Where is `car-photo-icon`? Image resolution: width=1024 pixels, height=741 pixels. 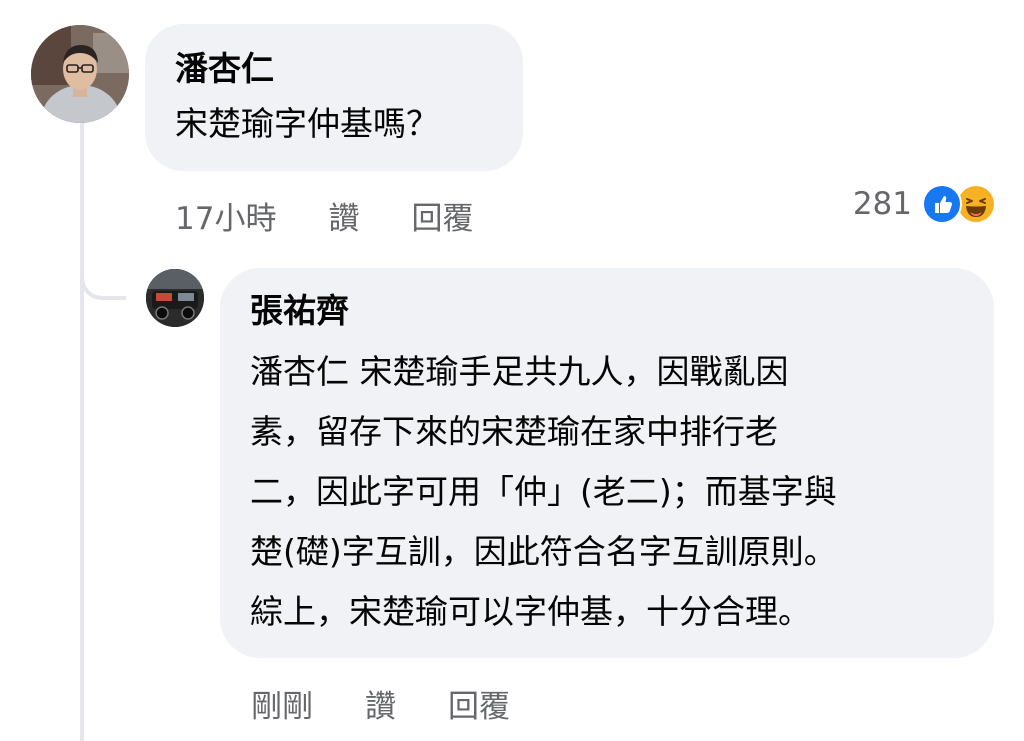 car-photo-icon is located at coordinates (175, 298).